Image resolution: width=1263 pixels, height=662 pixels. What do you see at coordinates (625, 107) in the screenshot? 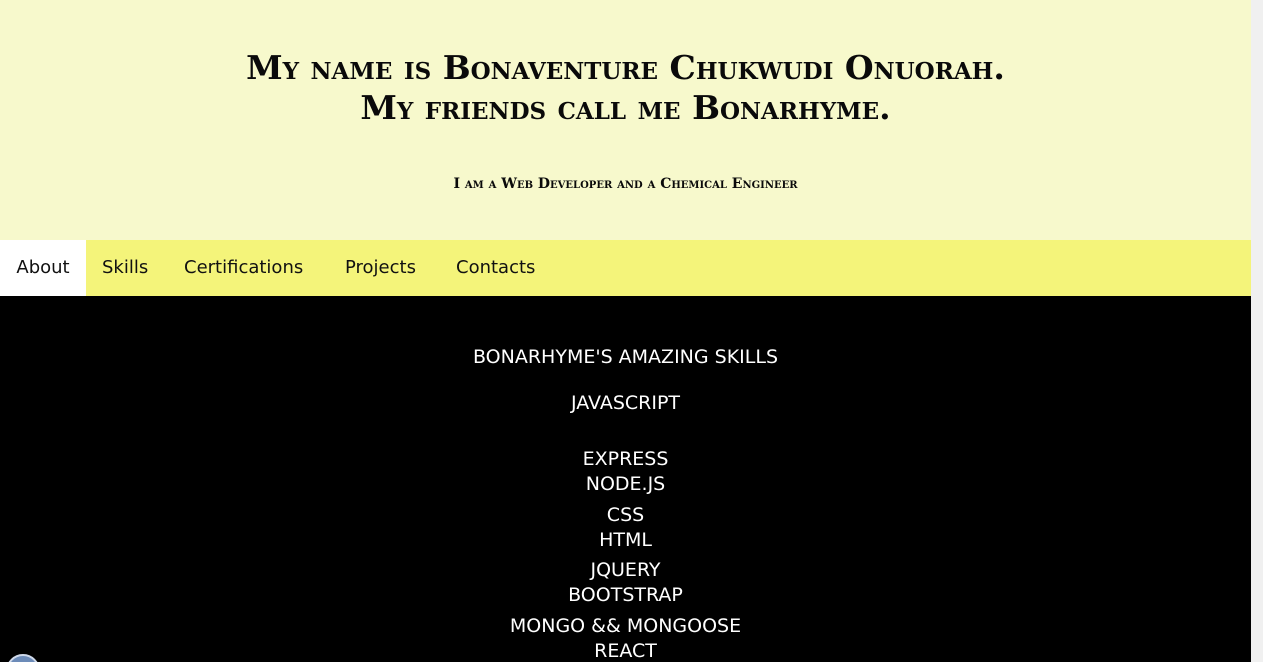
I see `title-line-2: My friends call me Bonarhyme.` at bounding box center [625, 107].